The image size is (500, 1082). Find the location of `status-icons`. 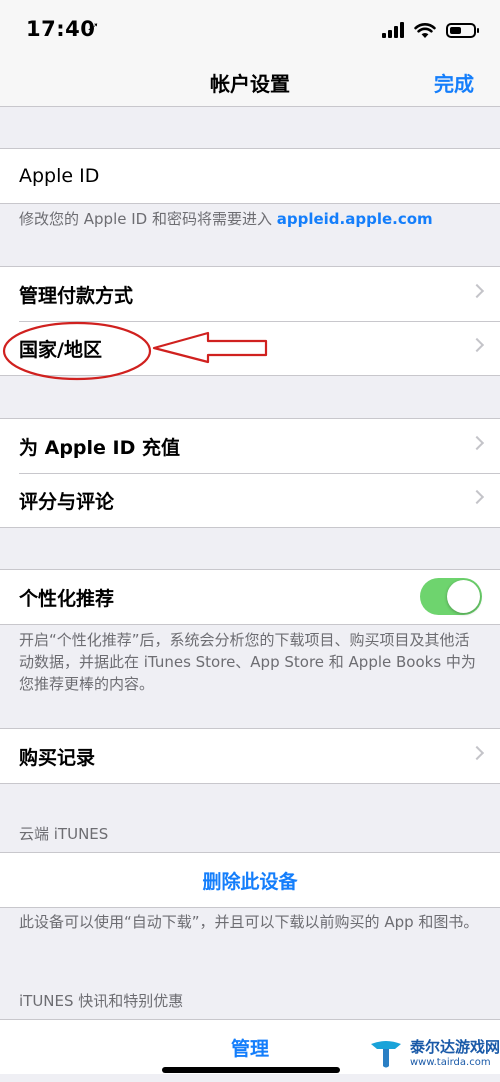

status-icons is located at coordinates (430, 30).